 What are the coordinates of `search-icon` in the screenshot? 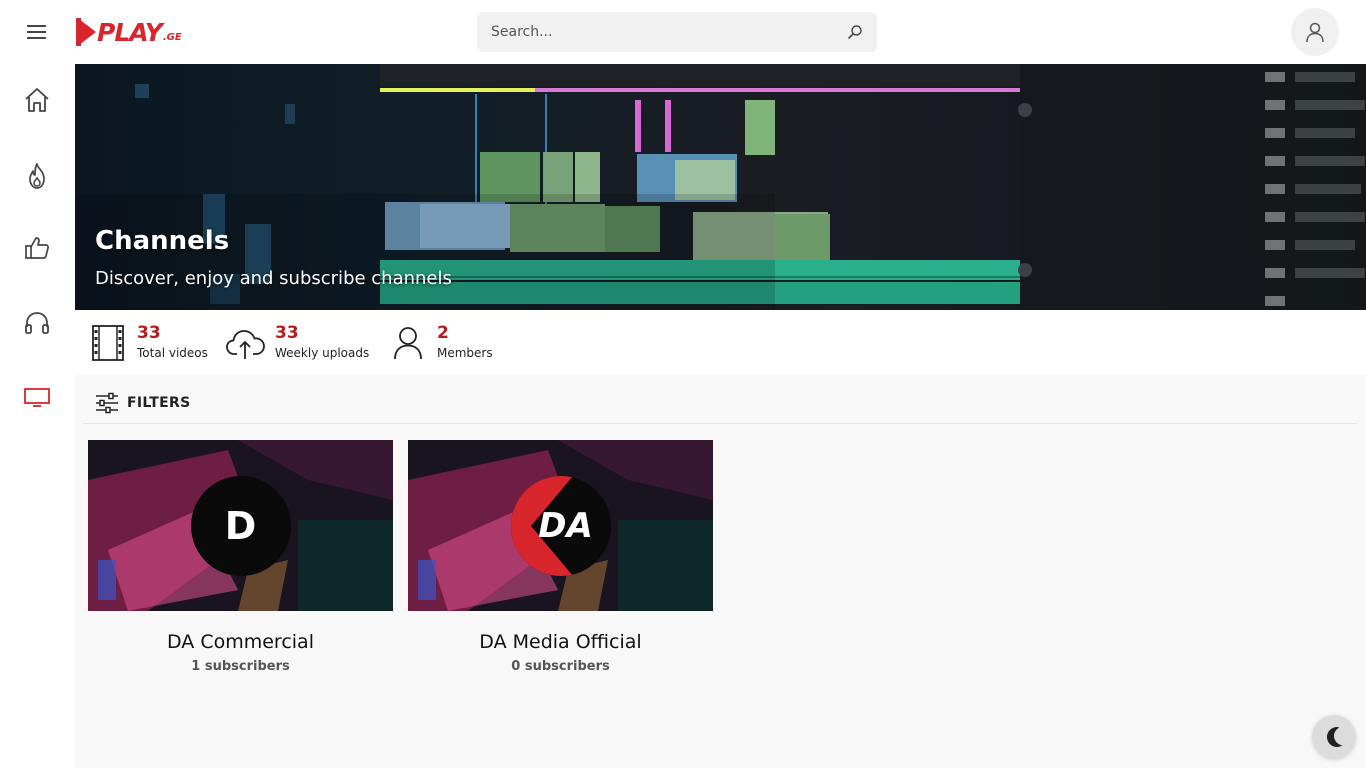 It's located at (855, 32).